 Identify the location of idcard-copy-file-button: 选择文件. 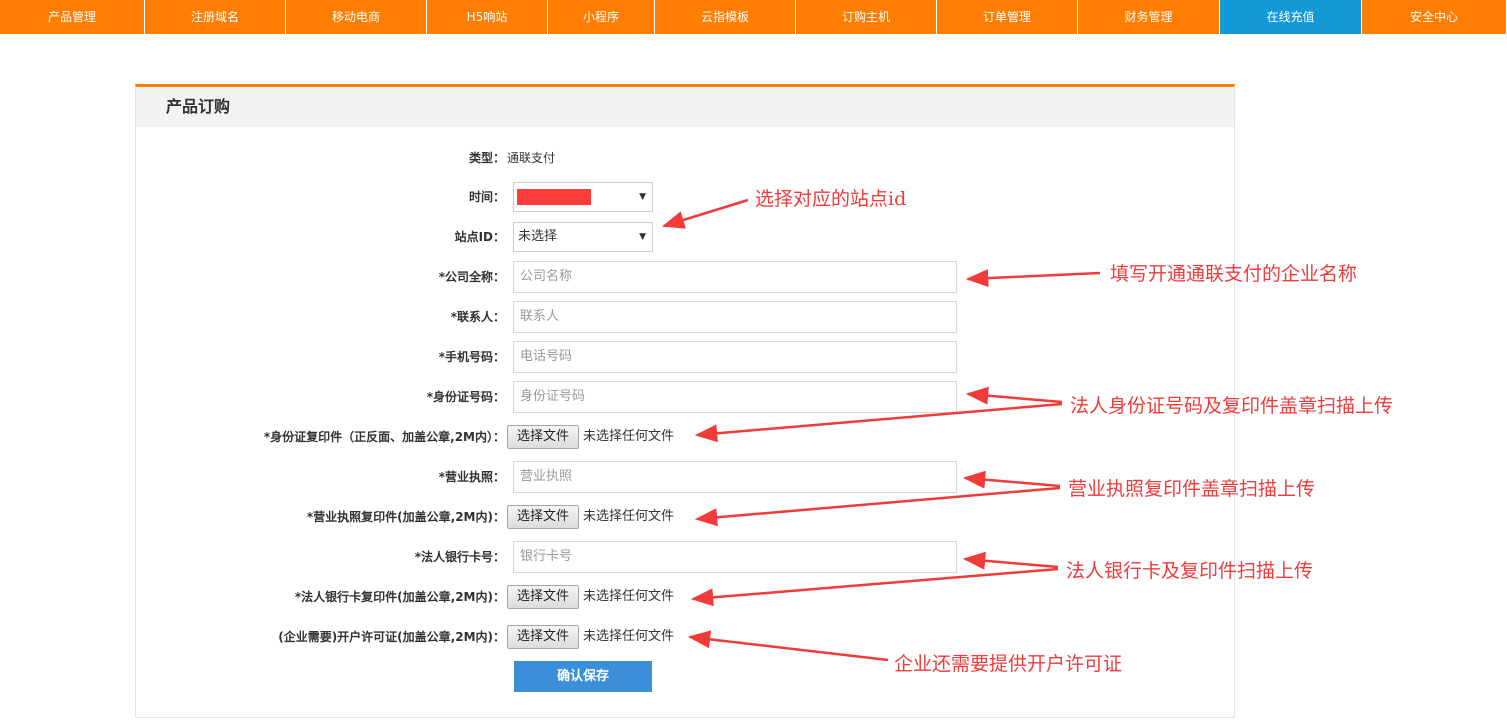
(543, 437).